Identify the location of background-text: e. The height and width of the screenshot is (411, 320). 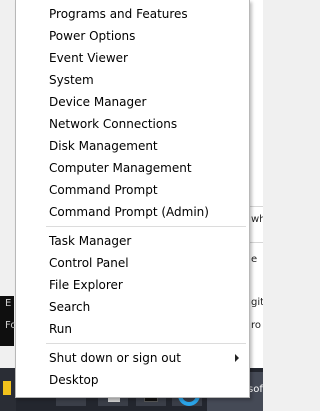
(254, 259).